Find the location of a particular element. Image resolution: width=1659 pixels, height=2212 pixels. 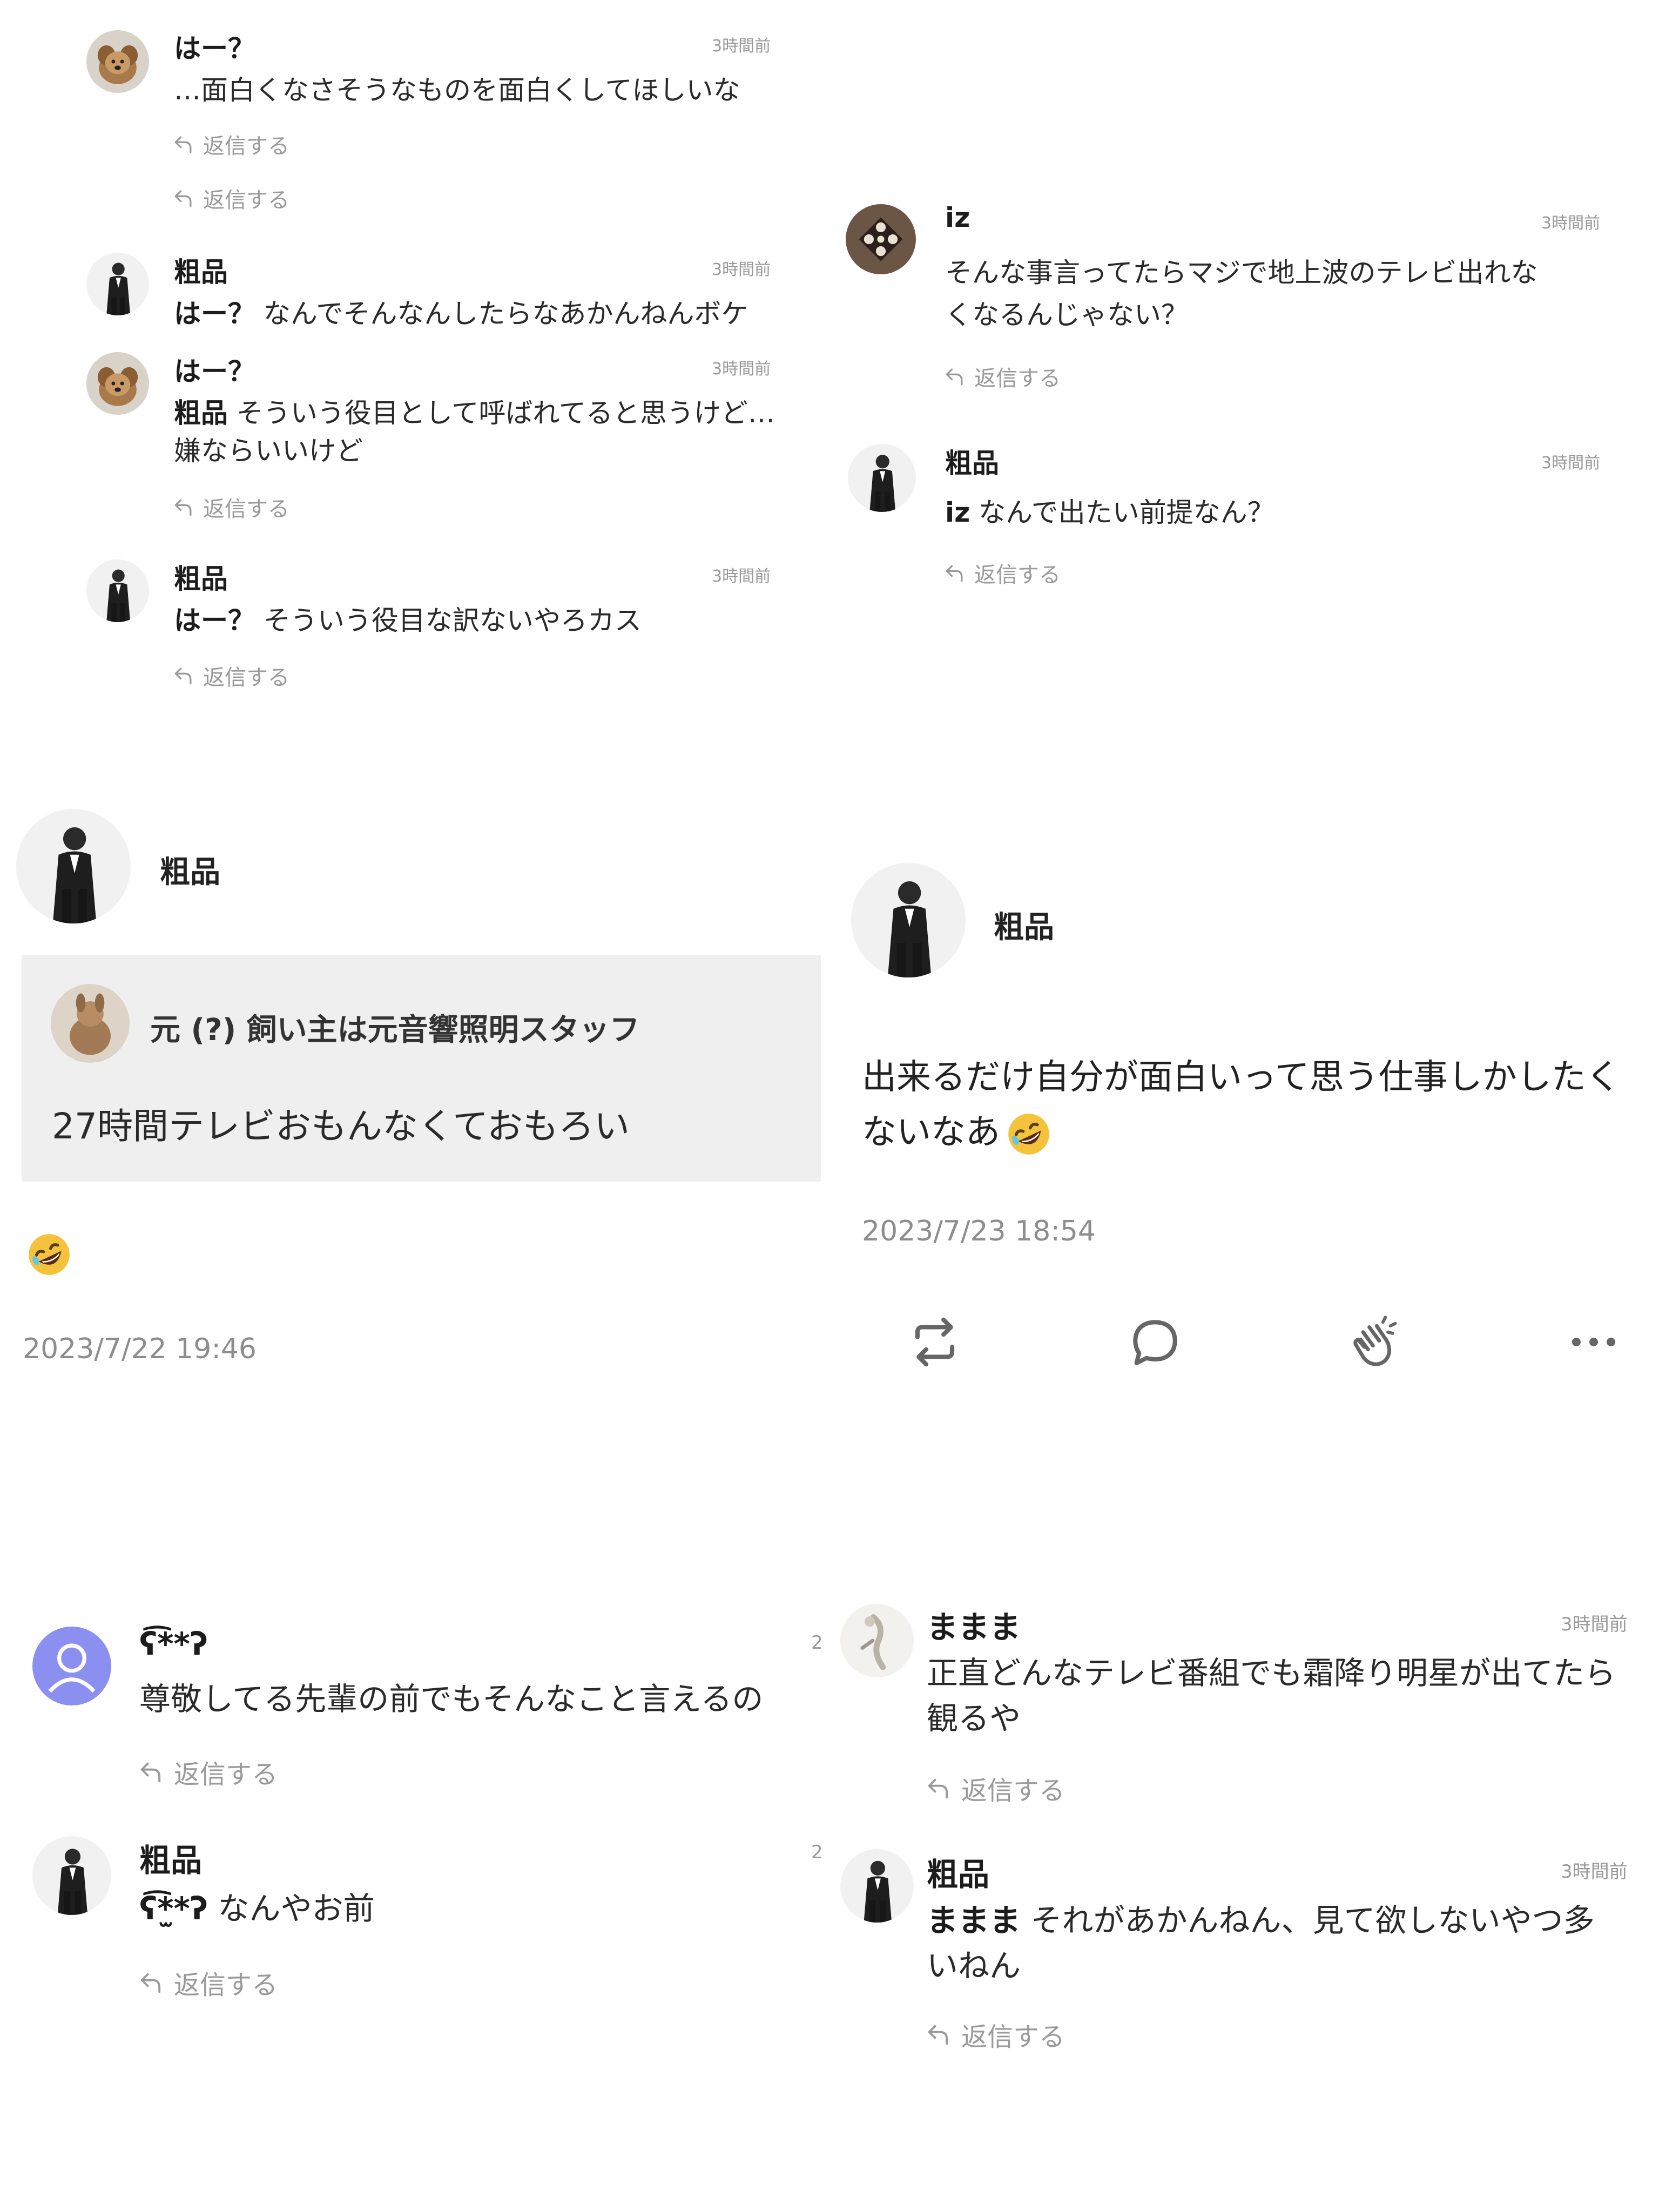

comment-text: iz なんで出たい前提なん？ is located at coordinates (1109, 512).